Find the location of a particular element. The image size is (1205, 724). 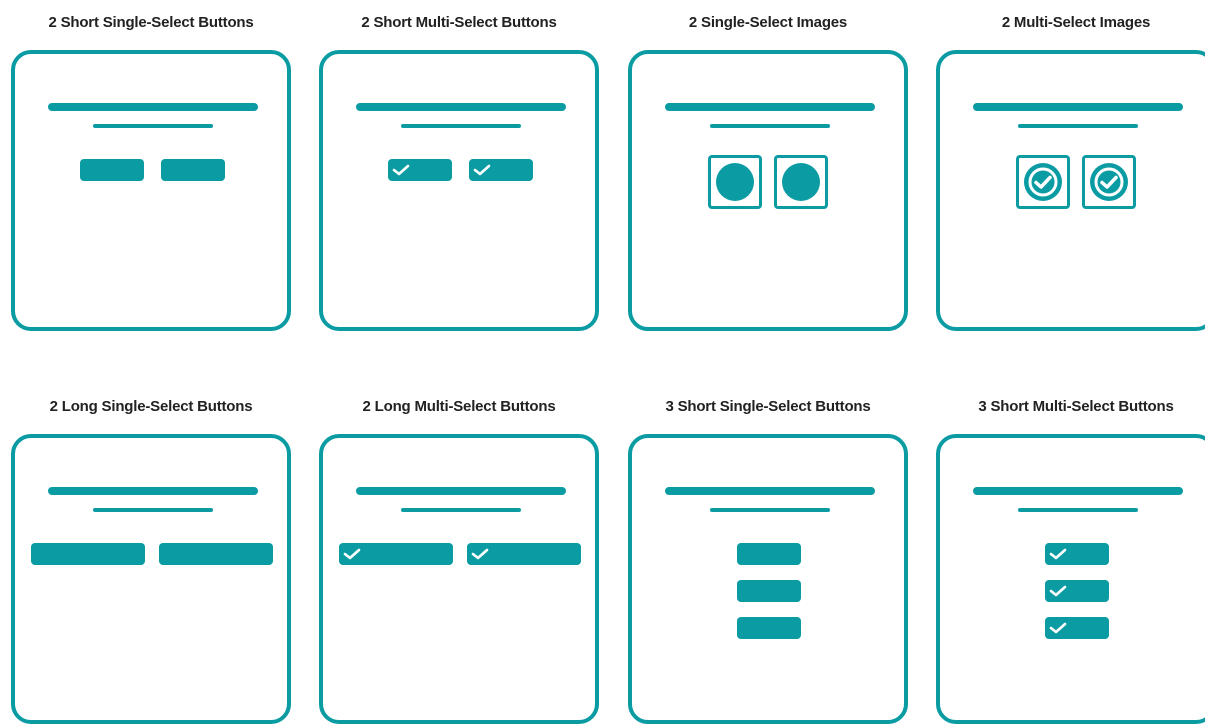

template-card-2-long-multi-select-buttons is located at coordinates (459, 579).